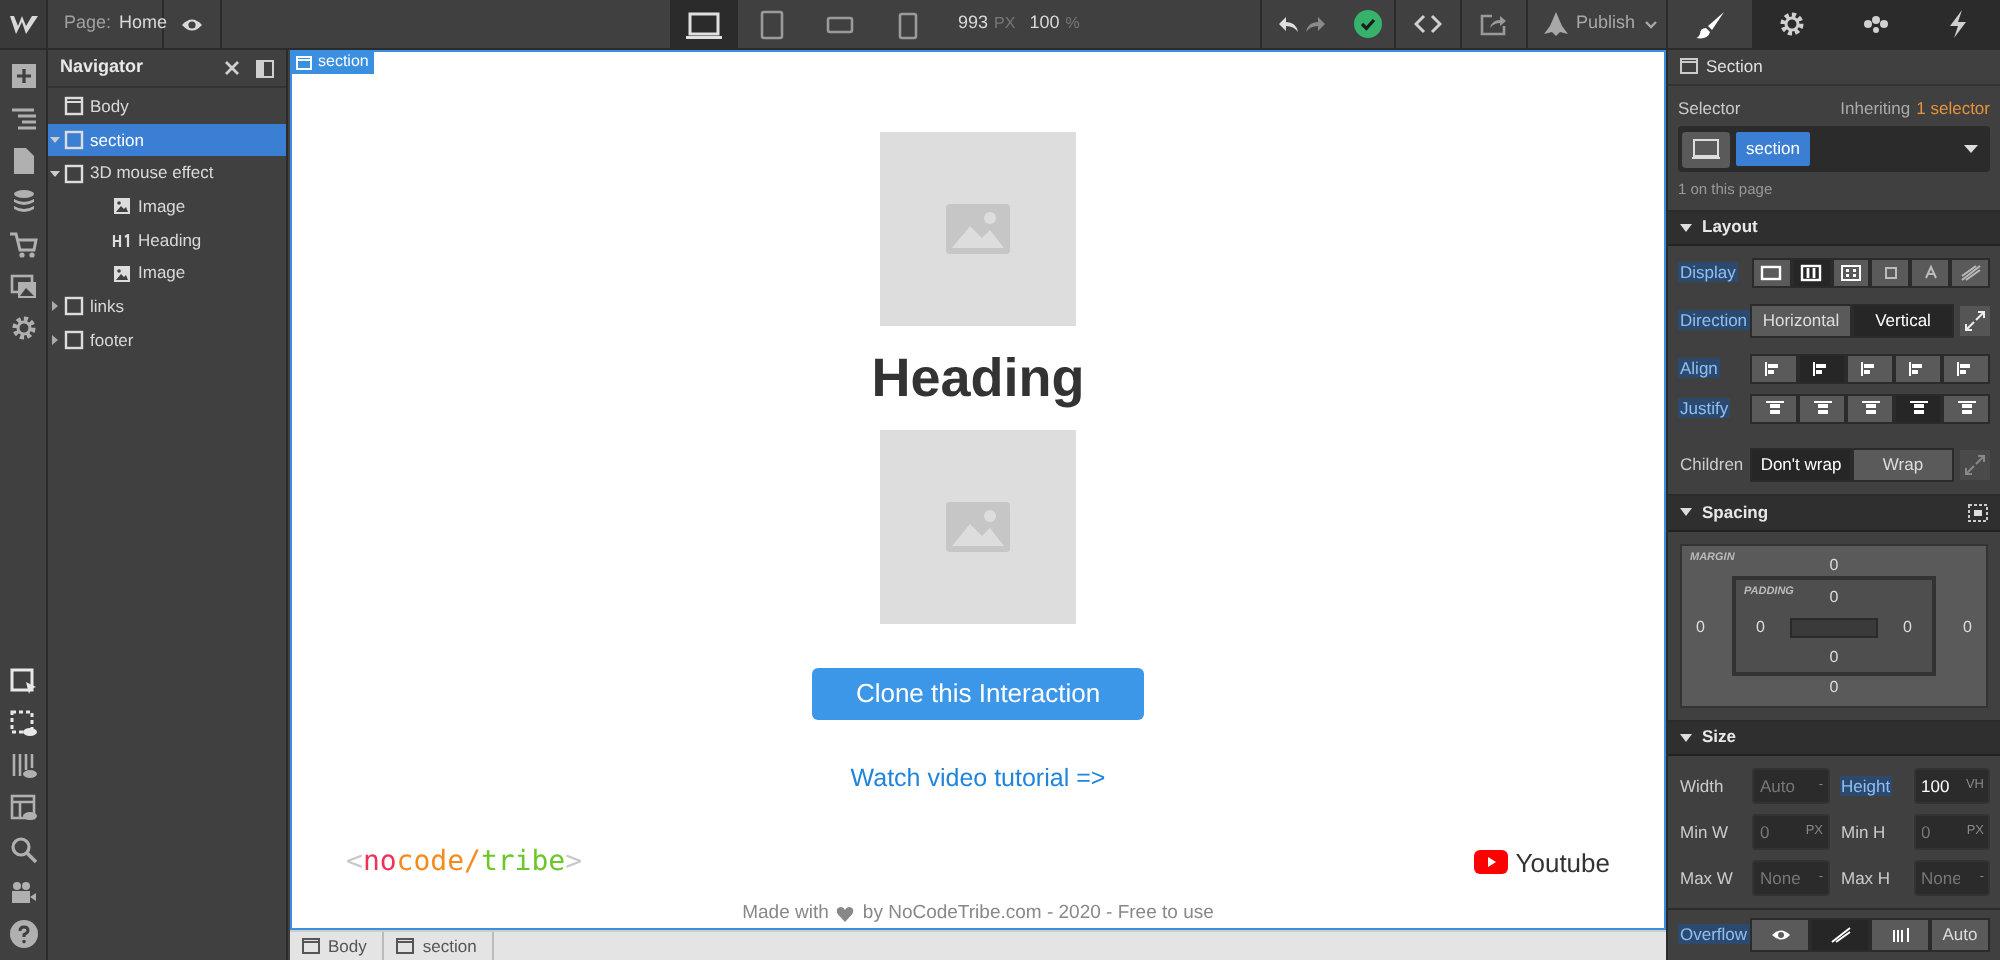  What do you see at coordinates (1562, 862) in the screenshot?
I see `youtube-link: Youtube` at bounding box center [1562, 862].